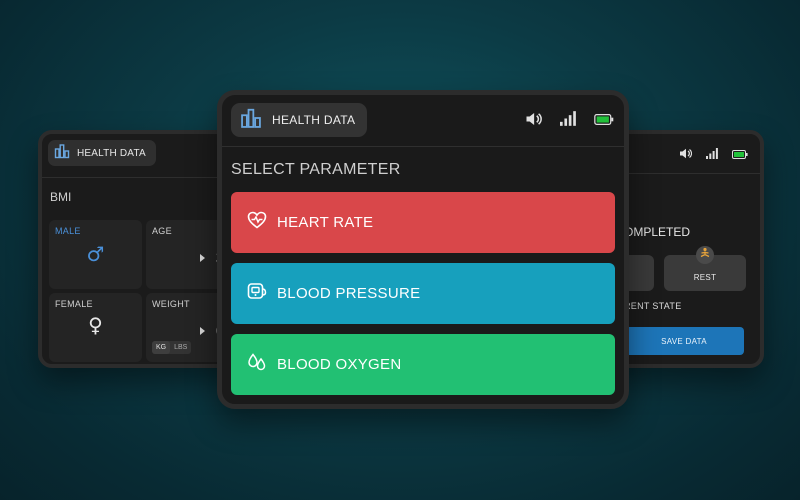  What do you see at coordinates (314, 120) in the screenshot?
I see `center-brand-label: HEALTH DATA` at bounding box center [314, 120].